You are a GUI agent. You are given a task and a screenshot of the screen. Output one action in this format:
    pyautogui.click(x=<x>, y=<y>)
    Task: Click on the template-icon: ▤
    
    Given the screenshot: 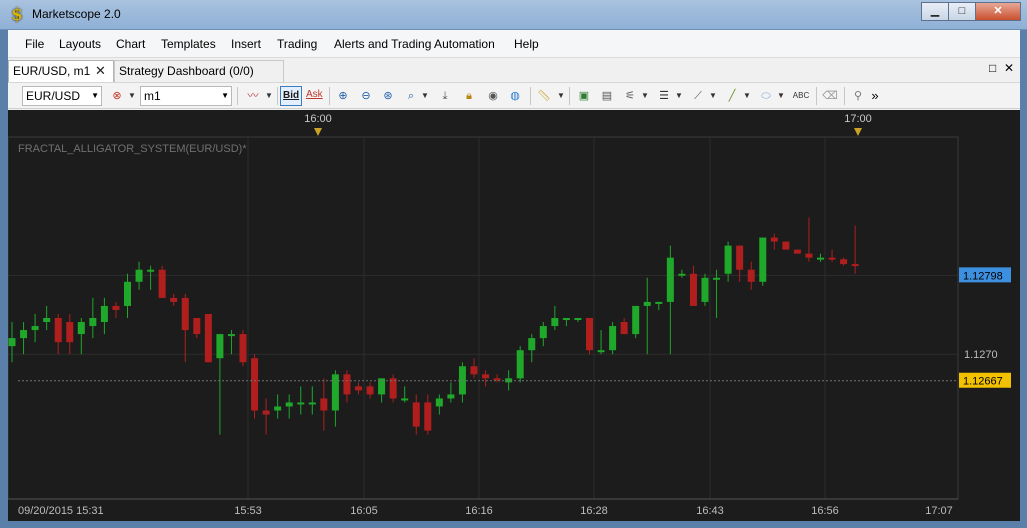 What is the action you would take?
    pyautogui.click(x=607, y=96)
    